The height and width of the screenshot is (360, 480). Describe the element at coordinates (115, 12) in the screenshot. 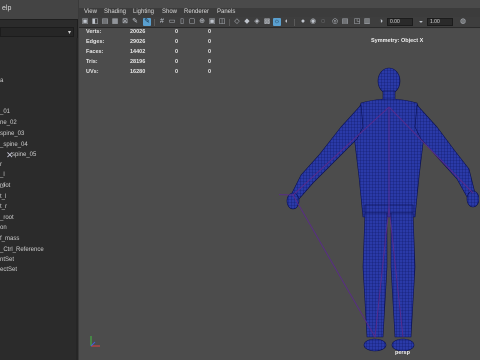

I see `menu-shading: Shading` at that location.